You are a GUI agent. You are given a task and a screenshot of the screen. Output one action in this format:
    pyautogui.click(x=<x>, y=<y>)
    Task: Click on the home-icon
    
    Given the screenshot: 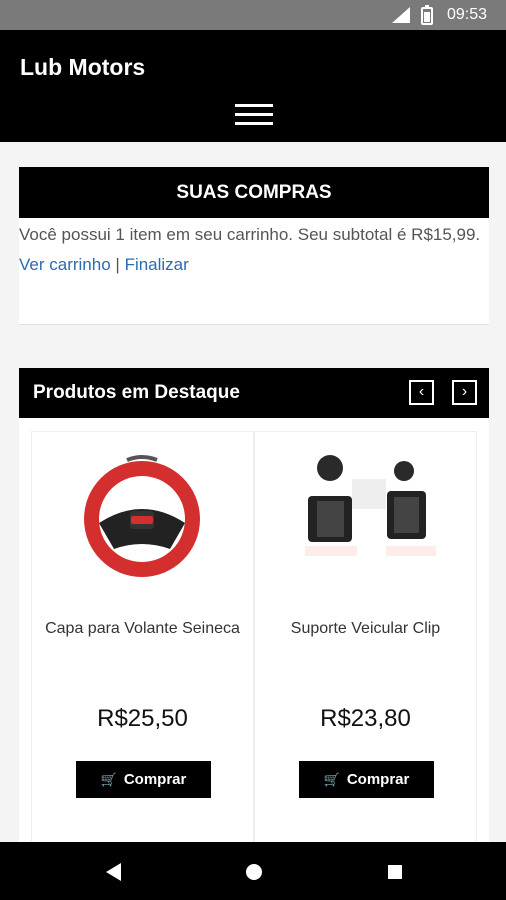 What is the action you would take?
    pyautogui.click(x=254, y=872)
    